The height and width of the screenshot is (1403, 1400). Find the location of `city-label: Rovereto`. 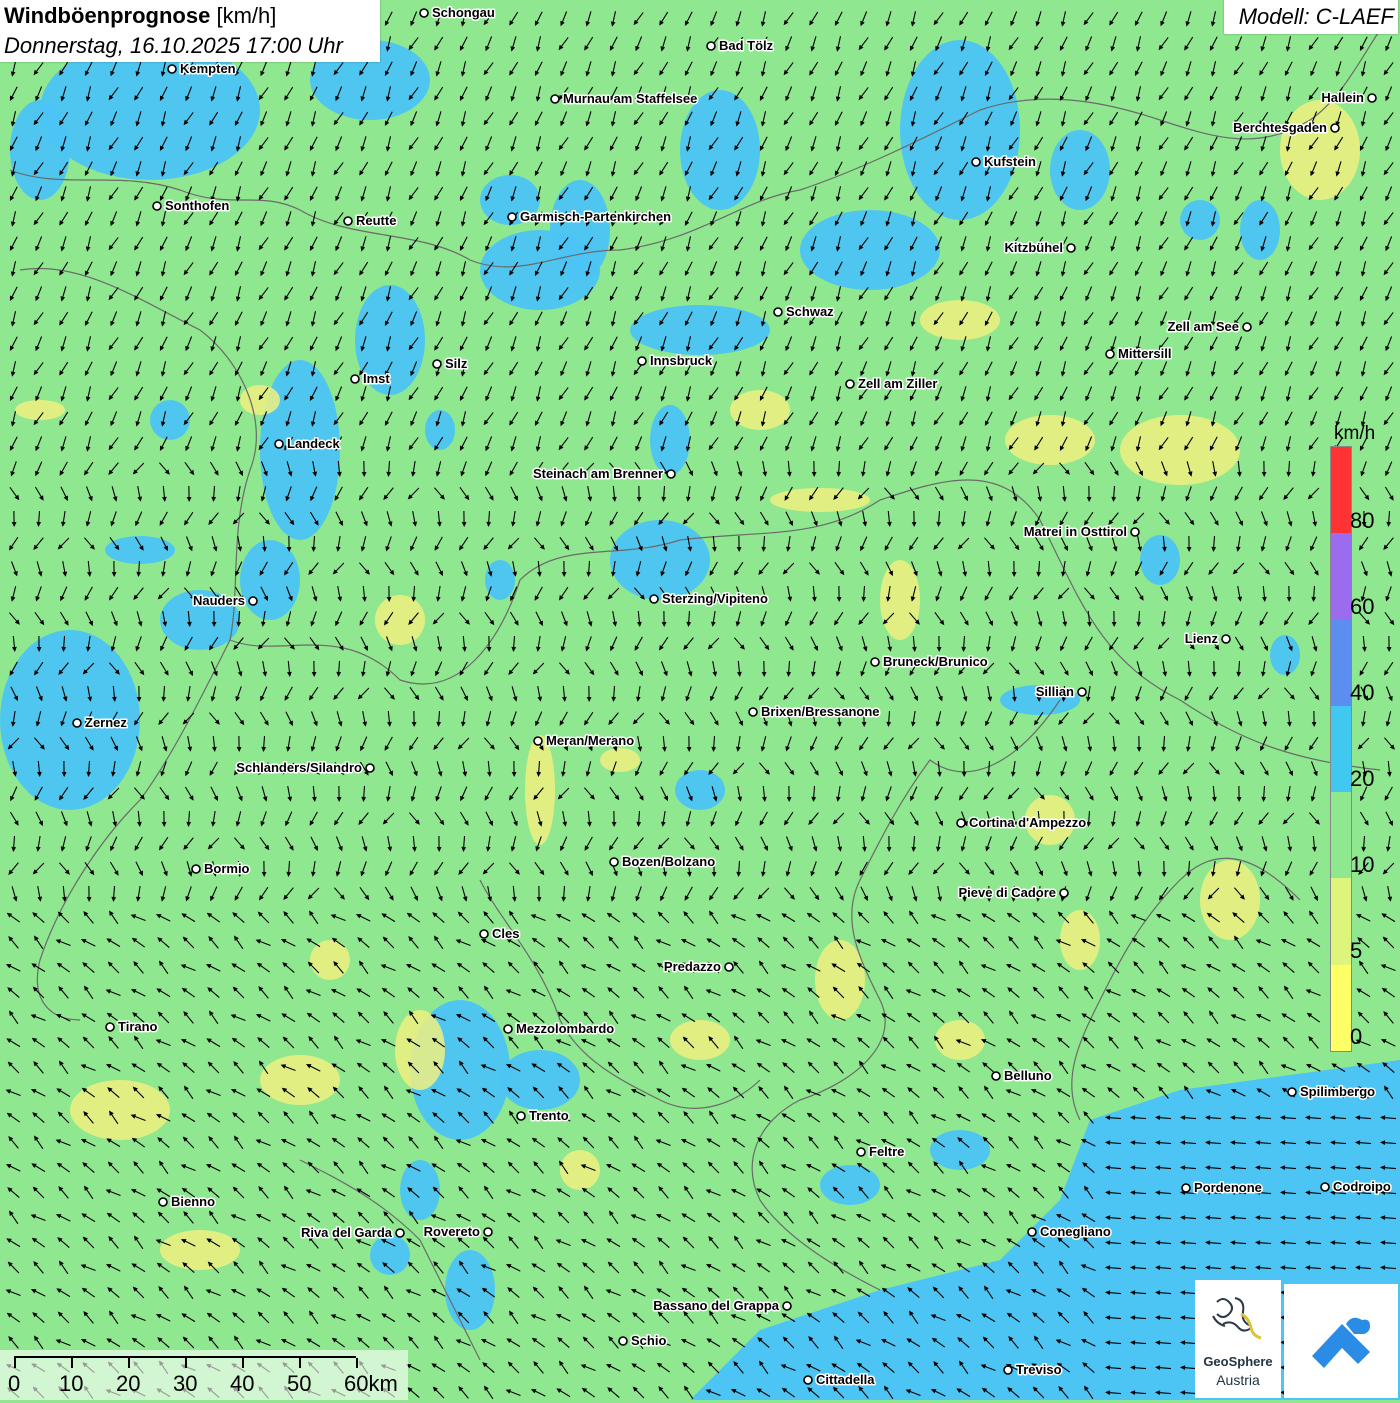

city-label: Rovereto is located at coordinates (452, 1231).